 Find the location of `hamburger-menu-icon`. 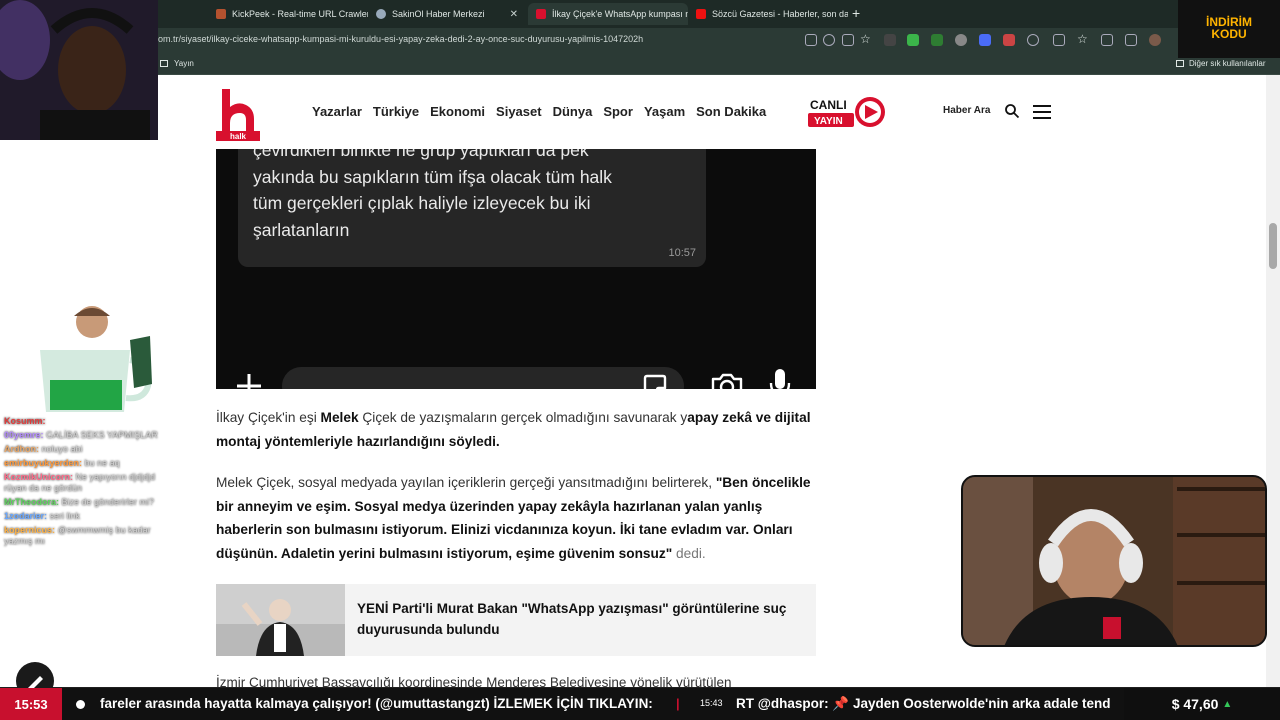

hamburger-menu-icon is located at coordinates (1042, 112).